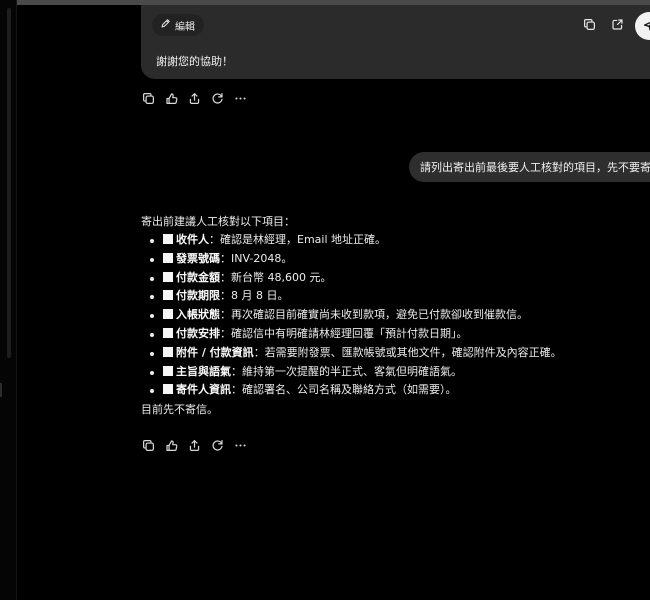 This screenshot has height=600, width=650. I want to click on item-label: 主旨與語氣, so click(203, 371).